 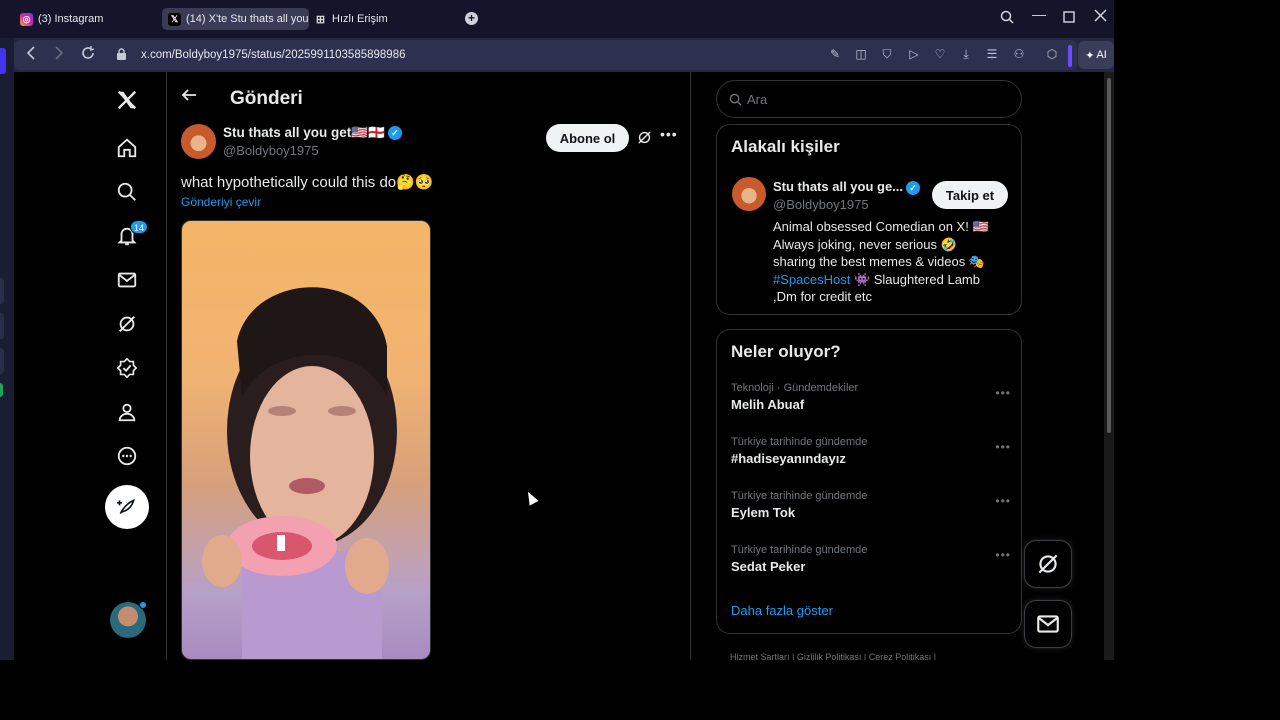 I want to click on trend-topic: Eylem Tok, so click(x=763, y=512).